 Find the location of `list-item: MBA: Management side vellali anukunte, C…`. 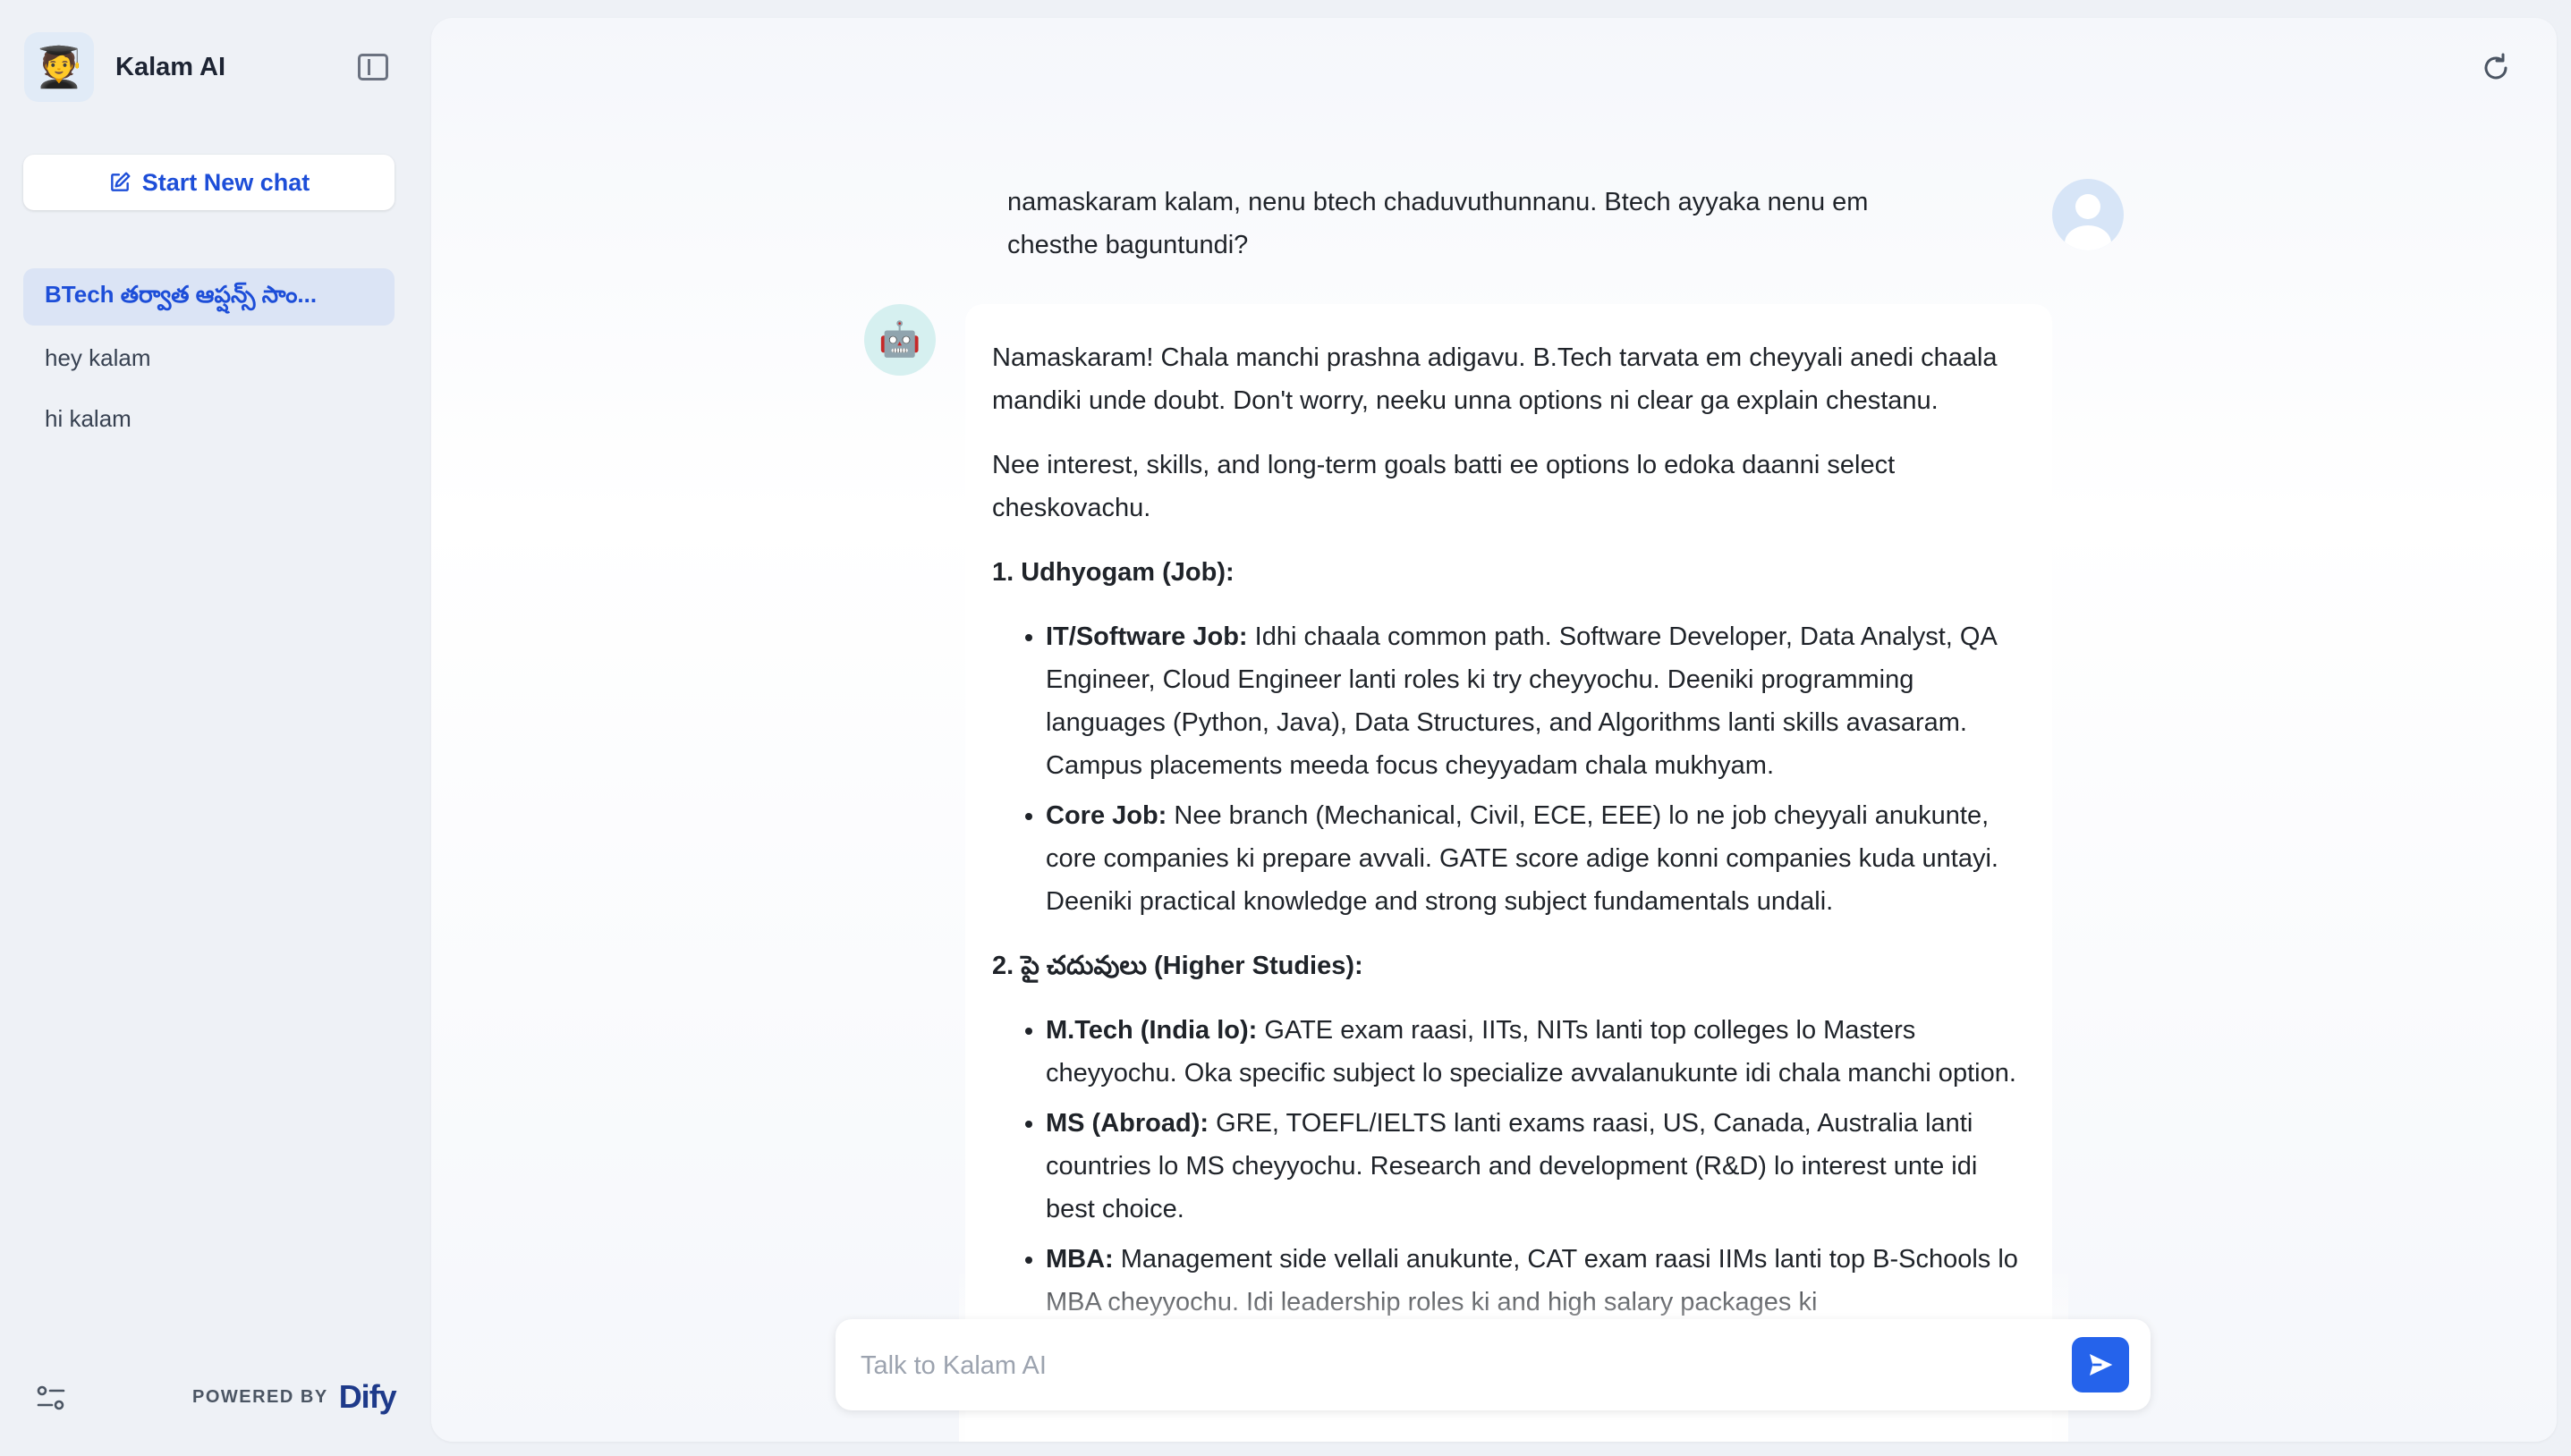

list-item: MBA: Management side vellali anukunte, C… is located at coordinates (1535, 1281).